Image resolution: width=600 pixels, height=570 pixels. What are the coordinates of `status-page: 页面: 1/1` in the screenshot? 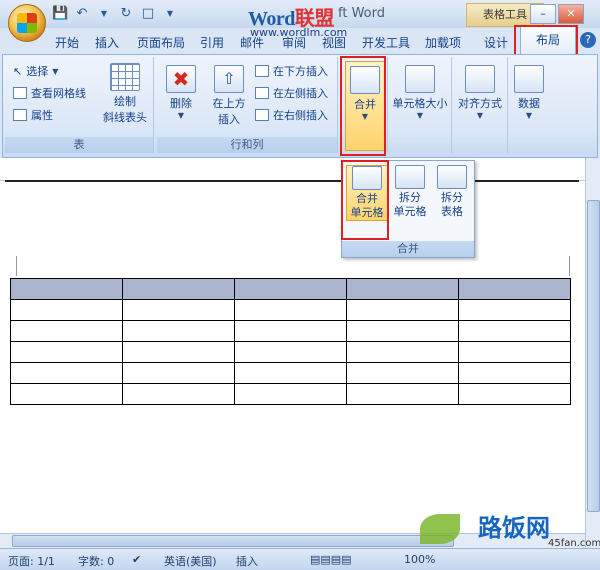 It's located at (31, 561).